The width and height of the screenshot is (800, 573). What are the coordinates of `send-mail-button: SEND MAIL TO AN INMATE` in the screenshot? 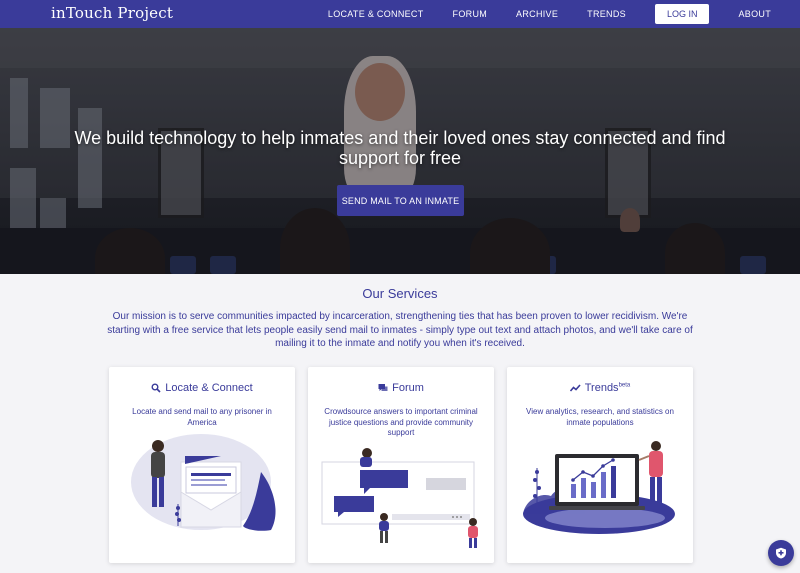 It's located at (400, 200).